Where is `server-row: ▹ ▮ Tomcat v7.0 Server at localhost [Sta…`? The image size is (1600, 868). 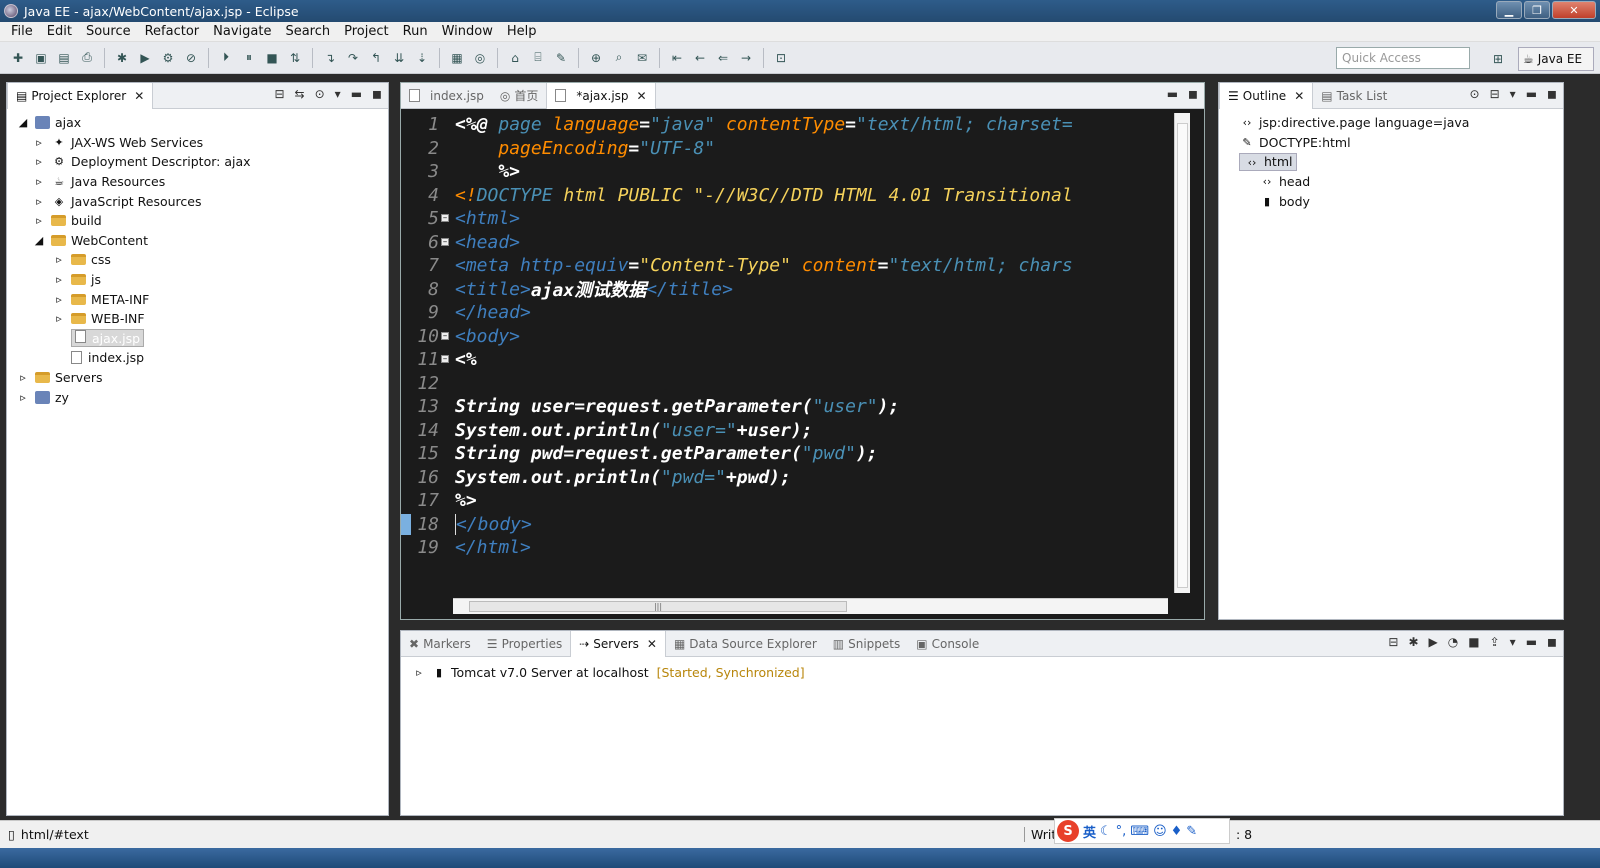
server-row: ▹ ▮ Tomcat v7.0 Server at localhost [Sta… is located at coordinates (982, 673).